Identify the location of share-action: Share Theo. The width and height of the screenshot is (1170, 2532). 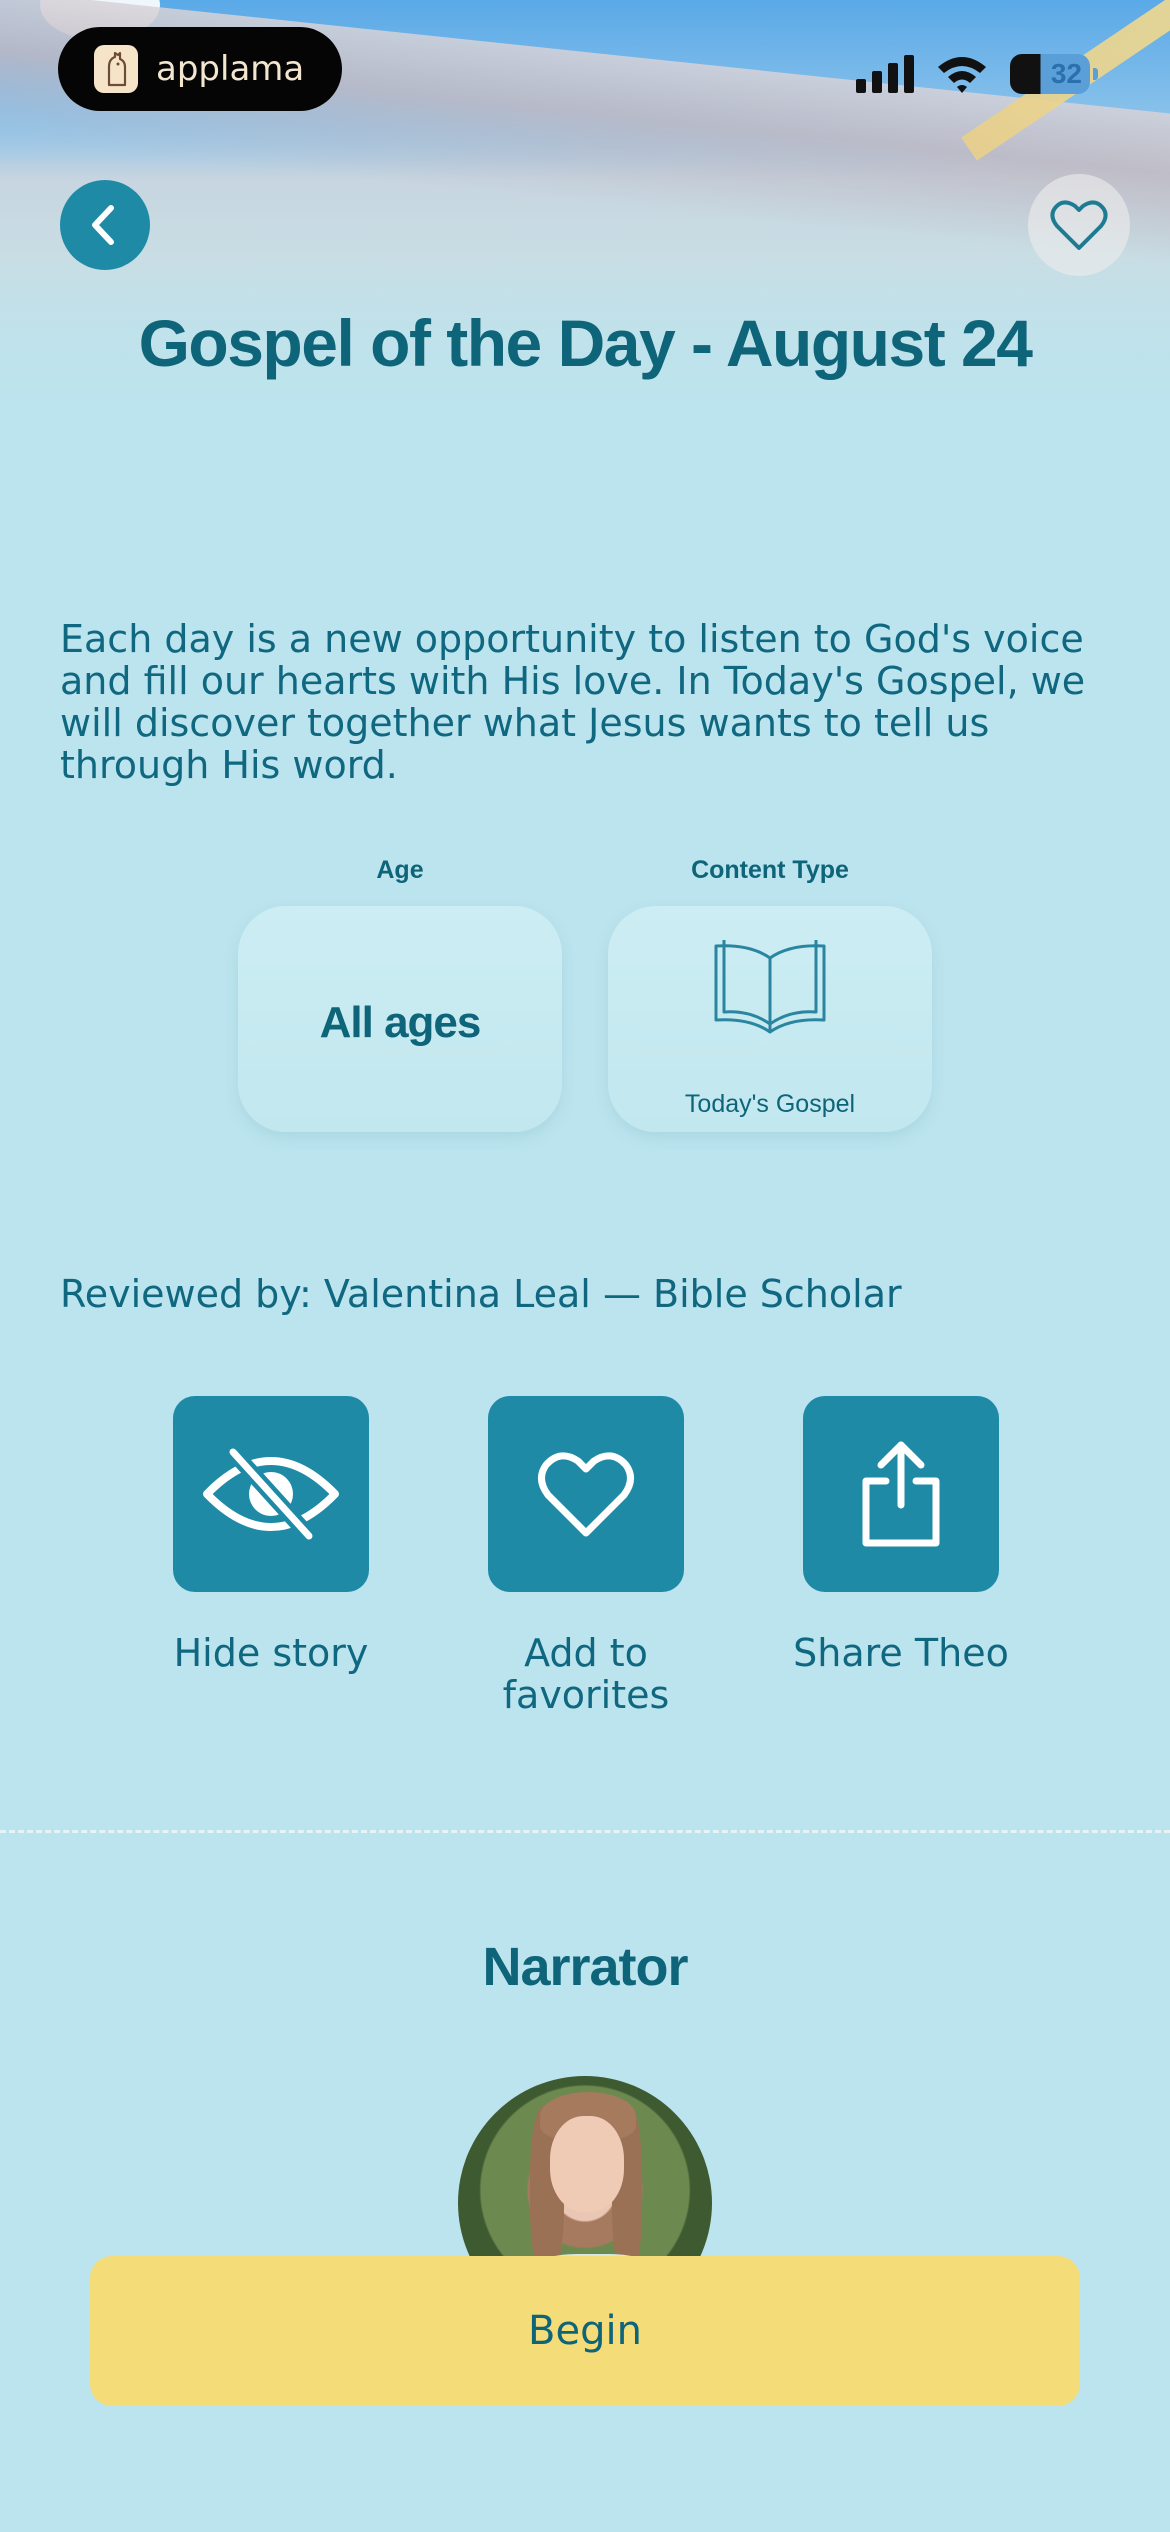
(901, 1535).